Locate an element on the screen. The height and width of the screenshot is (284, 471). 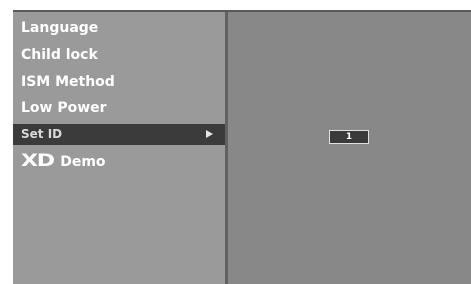
xd-logo: XD is located at coordinates (38, 161).